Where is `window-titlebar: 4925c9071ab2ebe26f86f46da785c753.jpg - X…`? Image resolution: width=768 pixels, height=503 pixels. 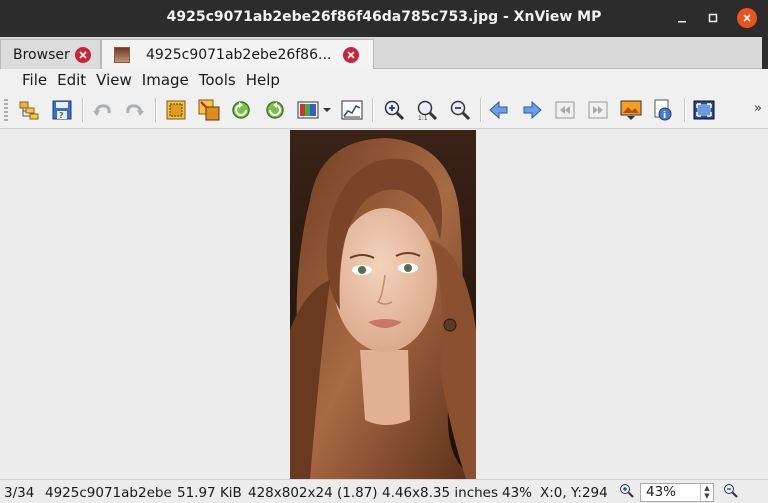 window-titlebar: 4925c9071ab2ebe26f86f46da785c753.jpg - X… is located at coordinates (384, 18).